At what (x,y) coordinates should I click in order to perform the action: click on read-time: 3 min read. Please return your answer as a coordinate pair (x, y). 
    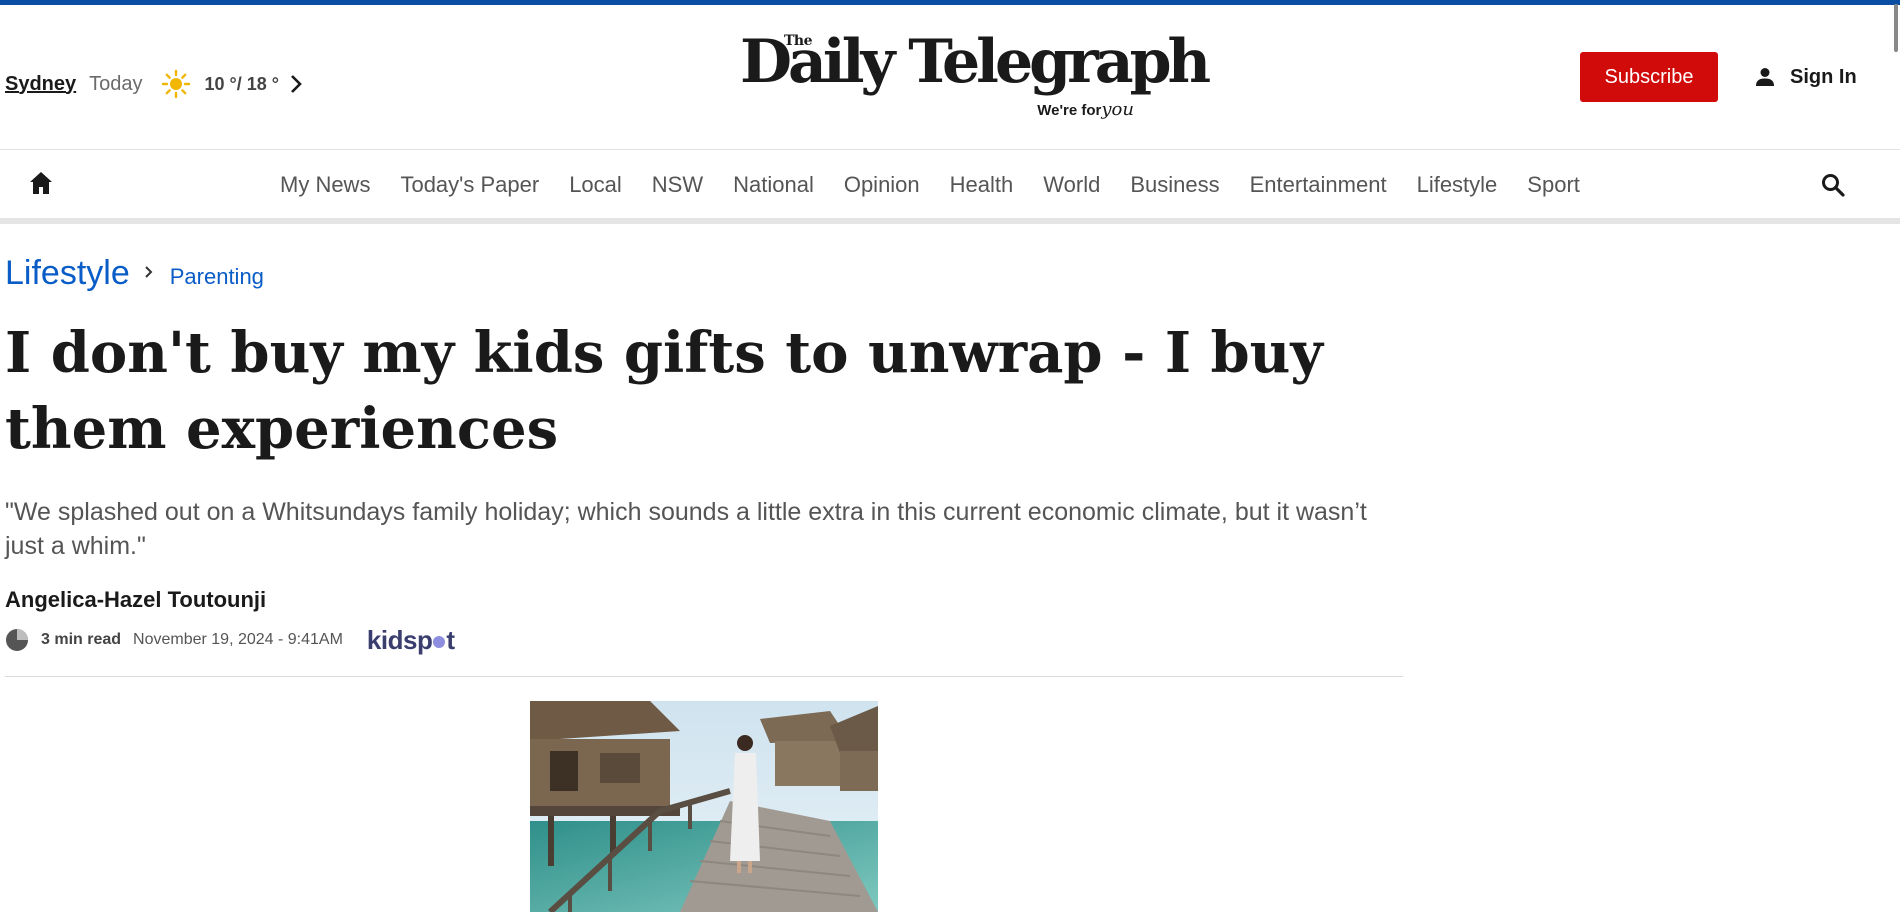
    Looking at the image, I should click on (81, 639).